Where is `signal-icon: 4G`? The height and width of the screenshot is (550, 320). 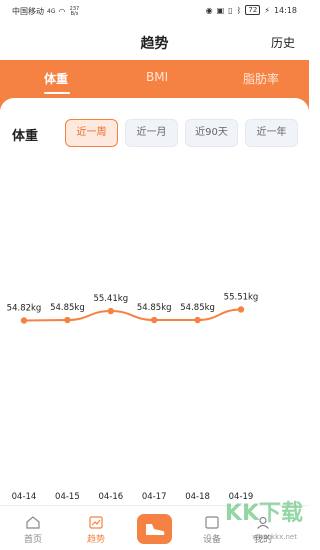
signal-icon: 4G is located at coordinates (51, 11).